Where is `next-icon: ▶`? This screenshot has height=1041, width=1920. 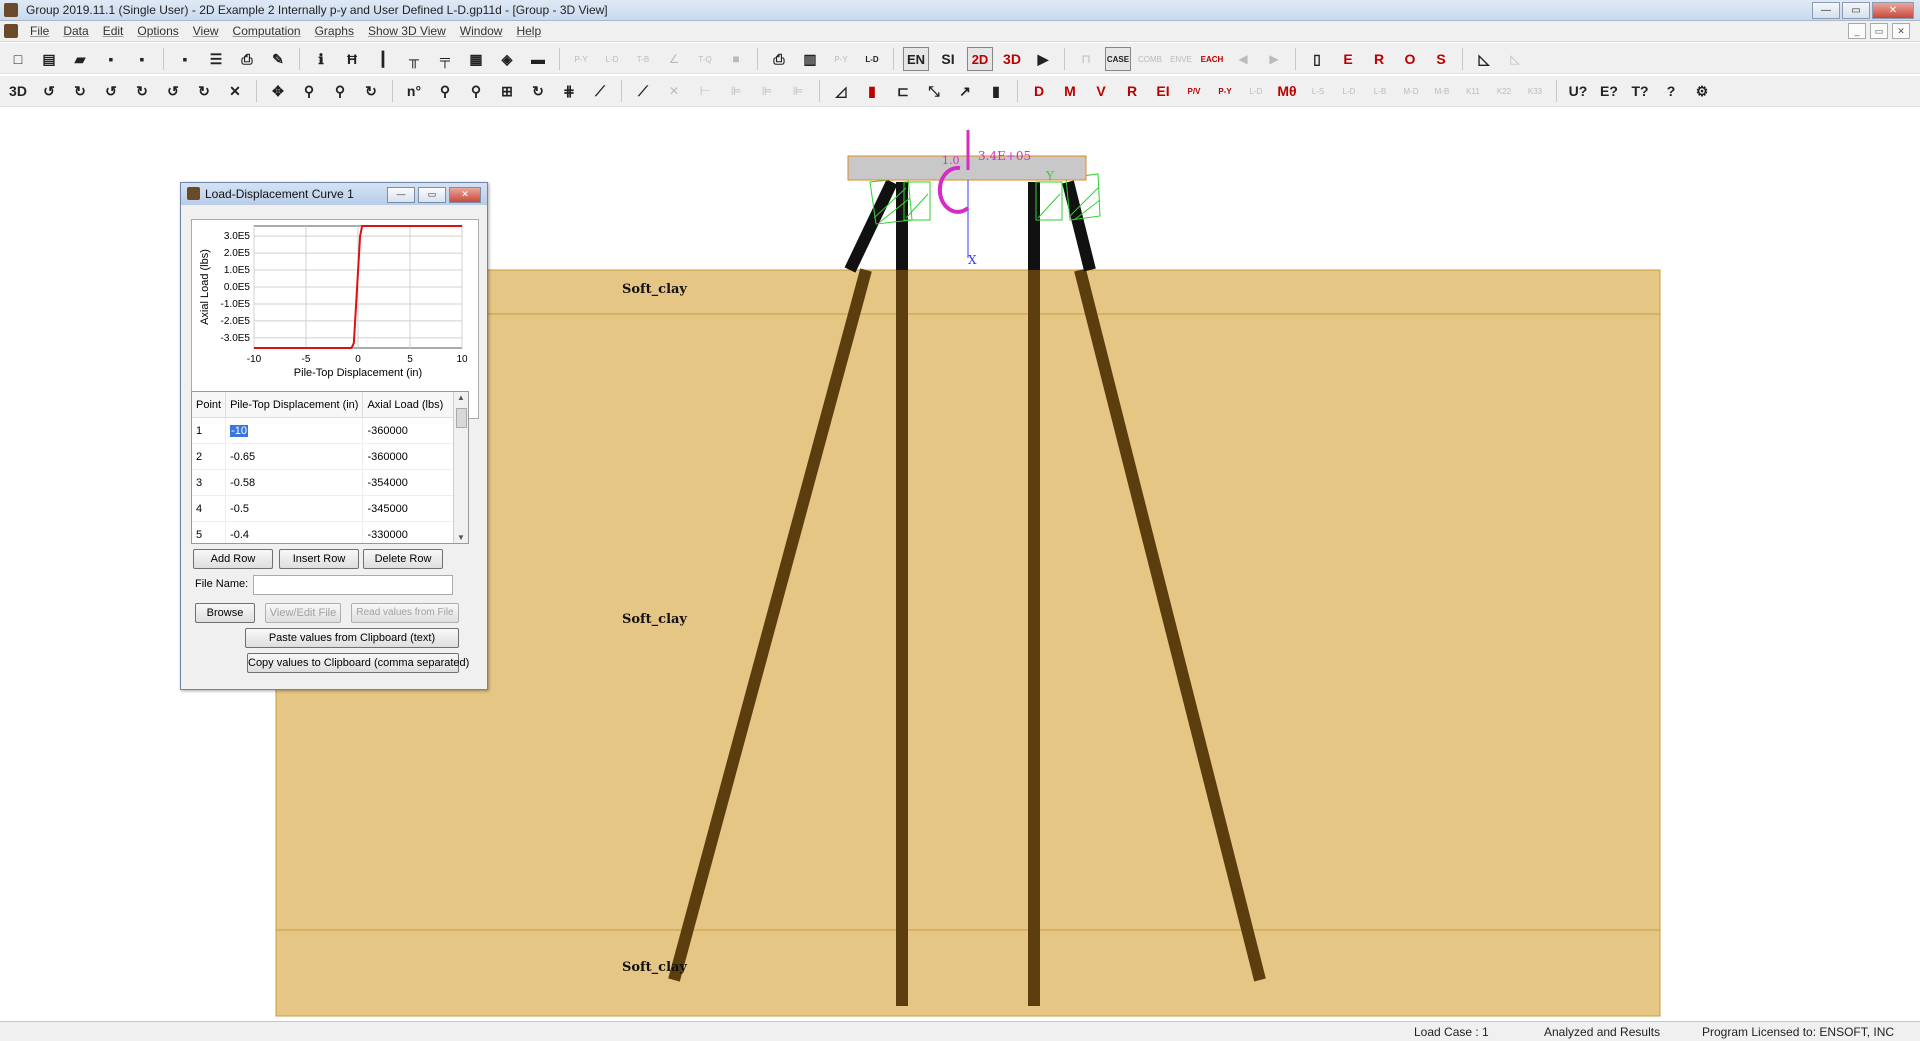
next-icon: ▶ is located at coordinates (1274, 59).